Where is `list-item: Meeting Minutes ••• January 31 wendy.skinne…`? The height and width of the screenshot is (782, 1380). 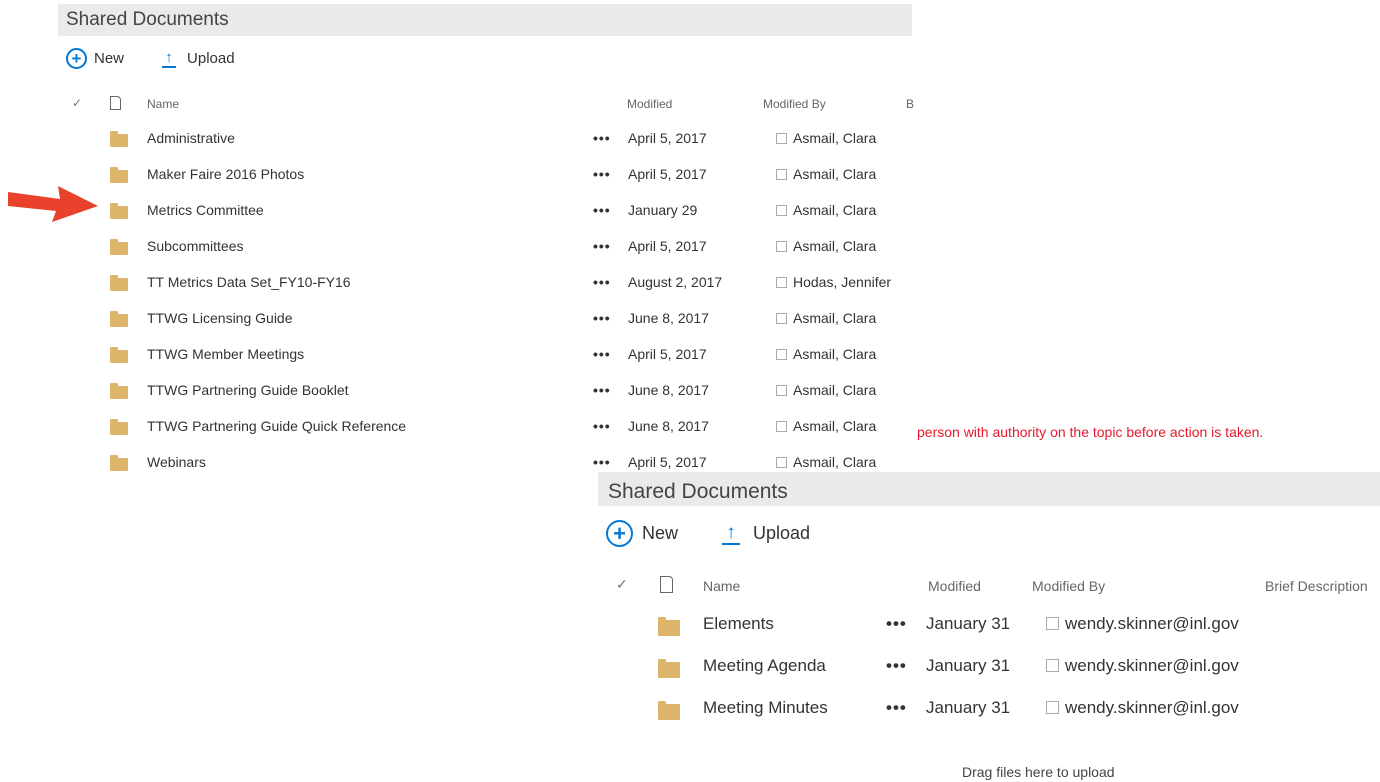 list-item: Meeting Minutes ••• January 31 wendy.skinne… is located at coordinates (986, 709).